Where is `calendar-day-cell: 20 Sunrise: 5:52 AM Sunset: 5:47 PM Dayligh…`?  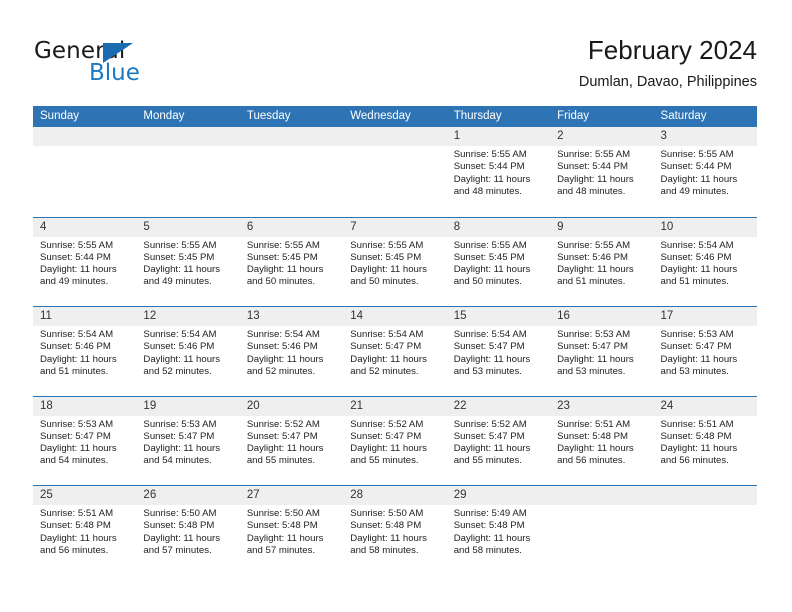
calendar-day-cell: 20 Sunrise: 5:52 AM Sunset: 5:47 PM Dayligh… is located at coordinates (291, 440).